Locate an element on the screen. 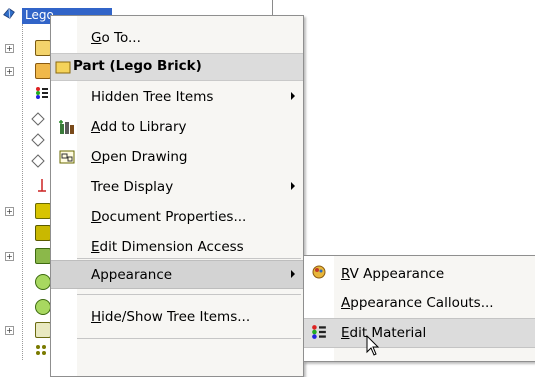  part-header-icon is located at coordinates (63, 67).